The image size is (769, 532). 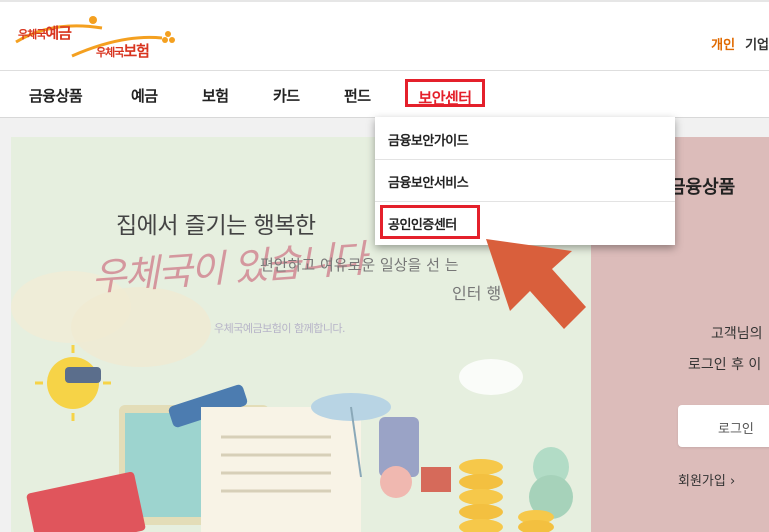 What do you see at coordinates (357, 95) in the screenshot?
I see `nav-fund: 펀드` at bounding box center [357, 95].